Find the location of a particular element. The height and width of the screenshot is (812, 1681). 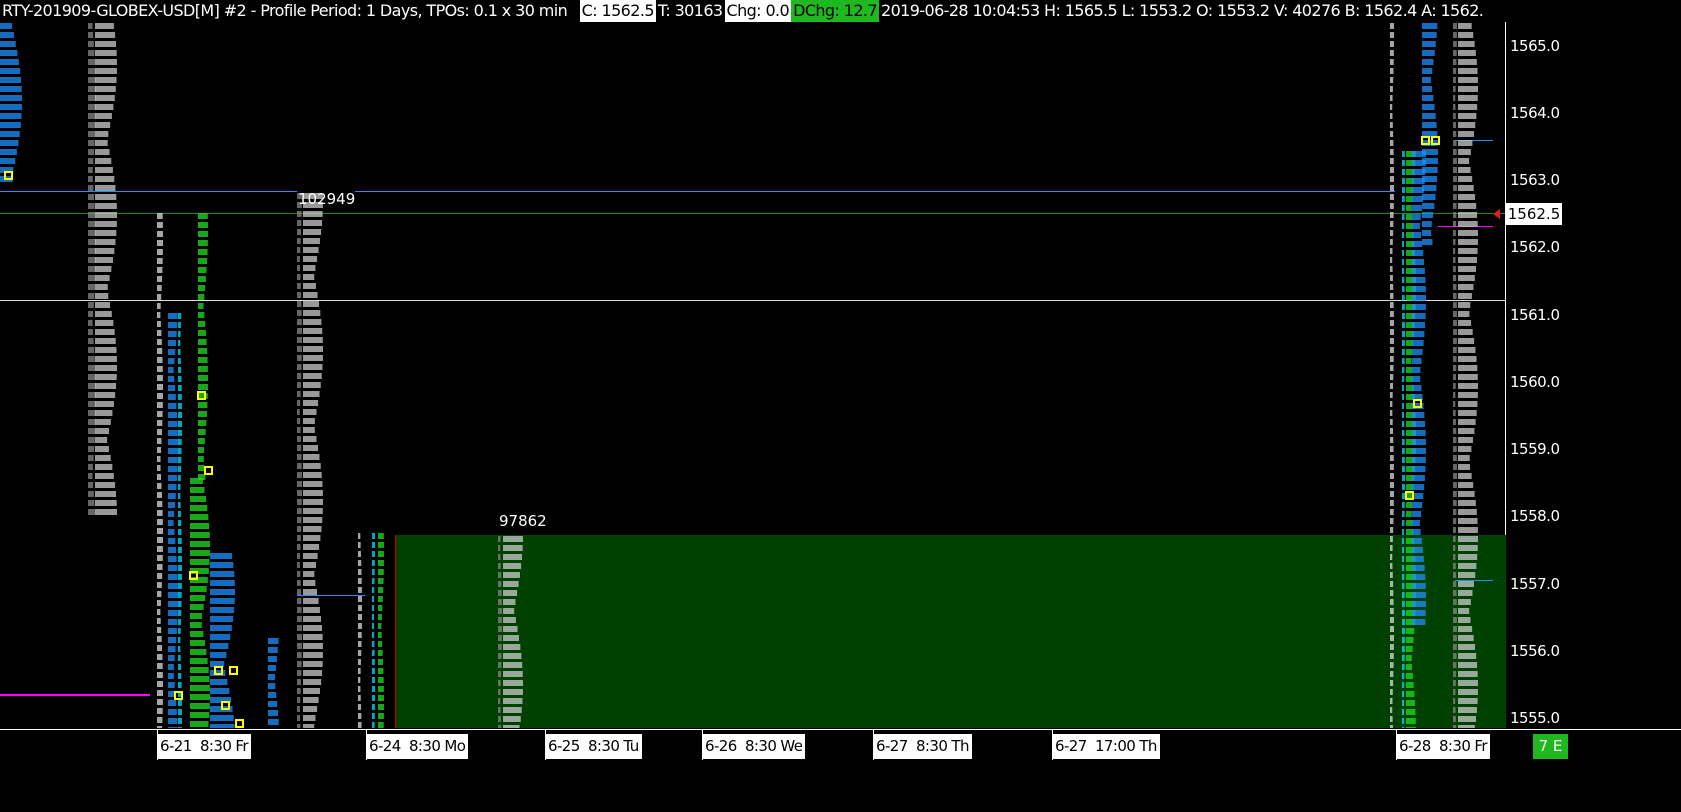

time-label: 6-26 8:30 We is located at coordinates (754, 746).